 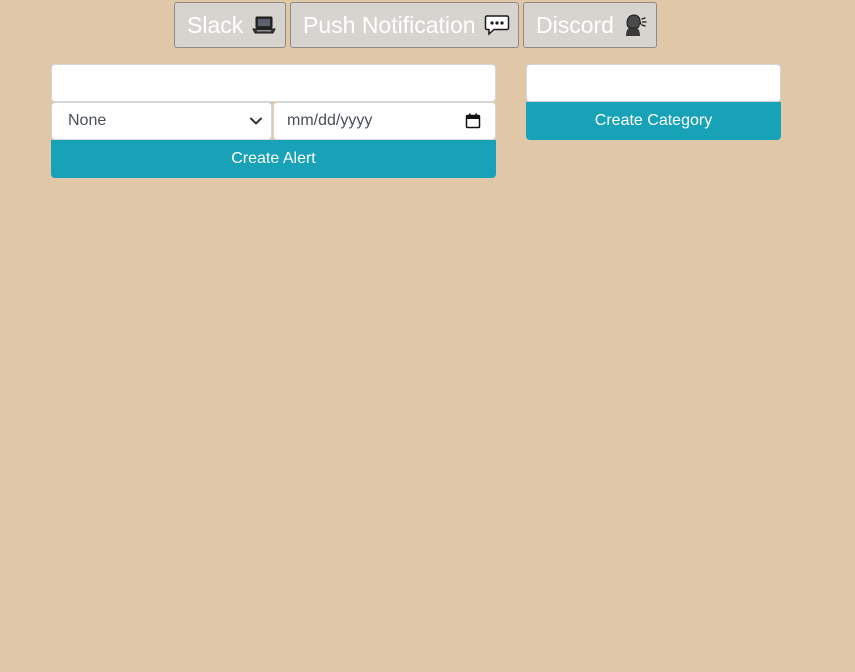 What do you see at coordinates (384, 121) in the screenshot?
I see `alert-date-input: mm/dd/yyyy` at bounding box center [384, 121].